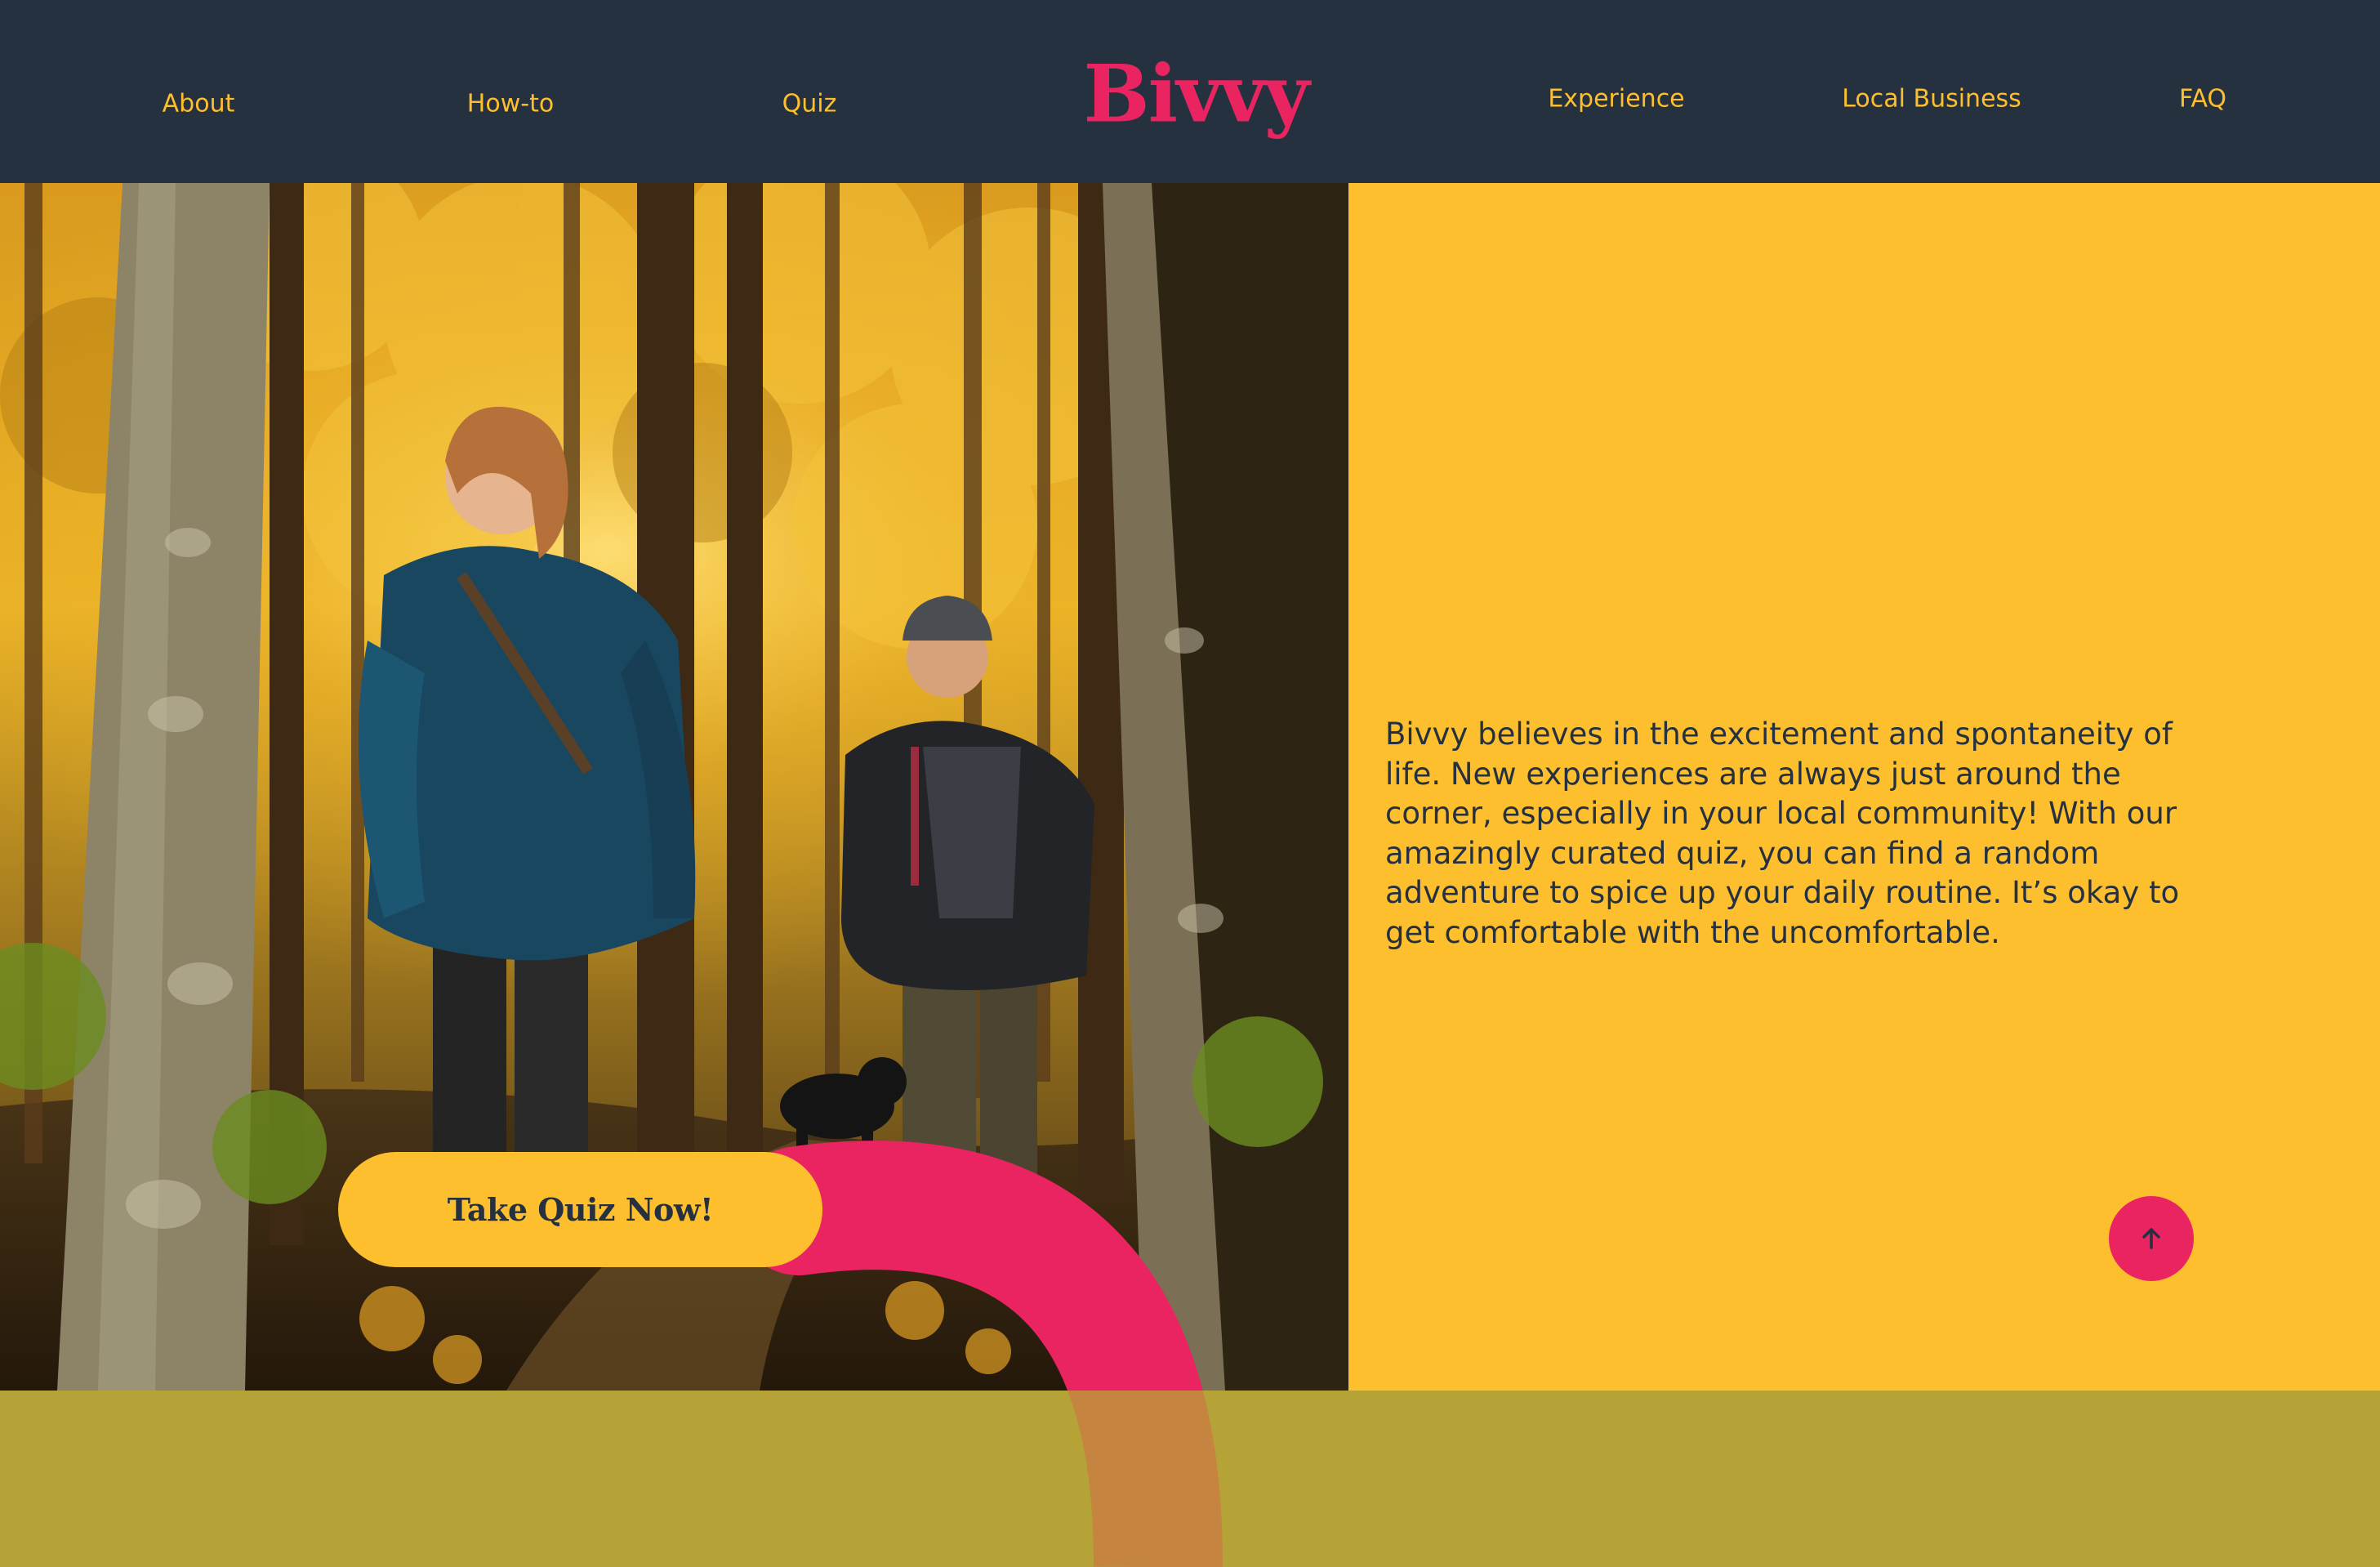  I want to click on take-quiz-button: Take Quiz Now!, so click(580, 1209).